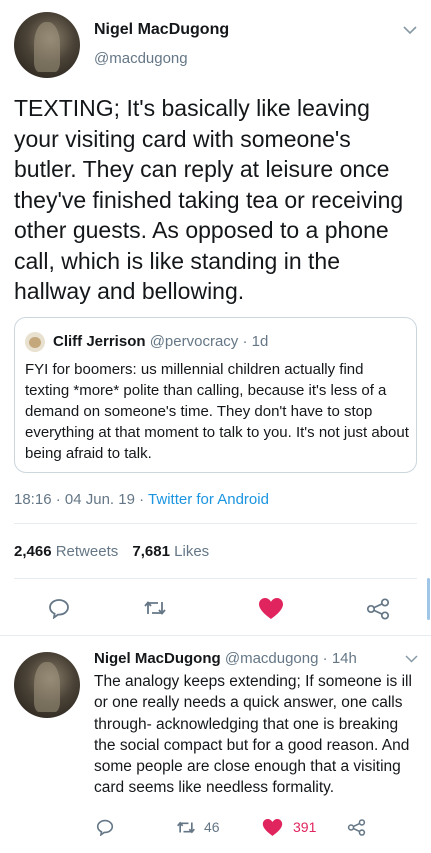  I want to click on reply-share-icon, so click(356, 827).